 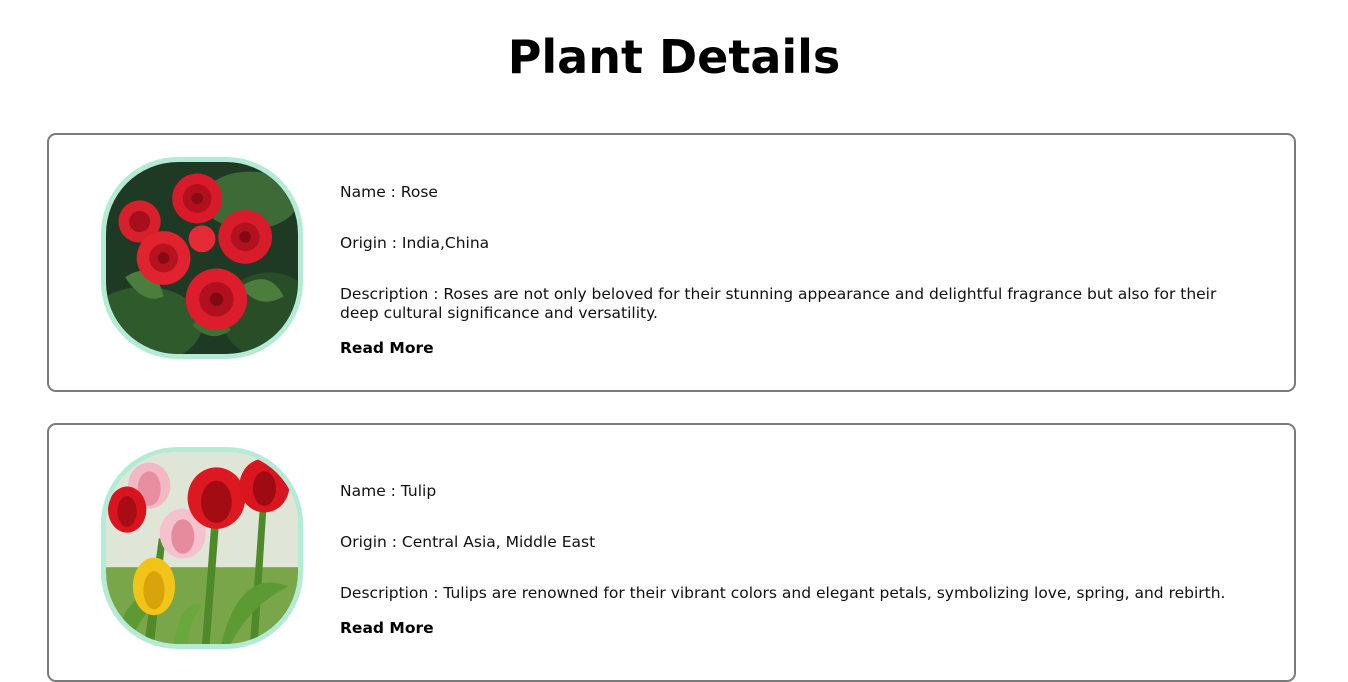 What do you see at coordinates (468, 542) in the screenshot?
I see `plant-origin: Origin : Central Asia, Middle East` at bounding box center [468, 542].